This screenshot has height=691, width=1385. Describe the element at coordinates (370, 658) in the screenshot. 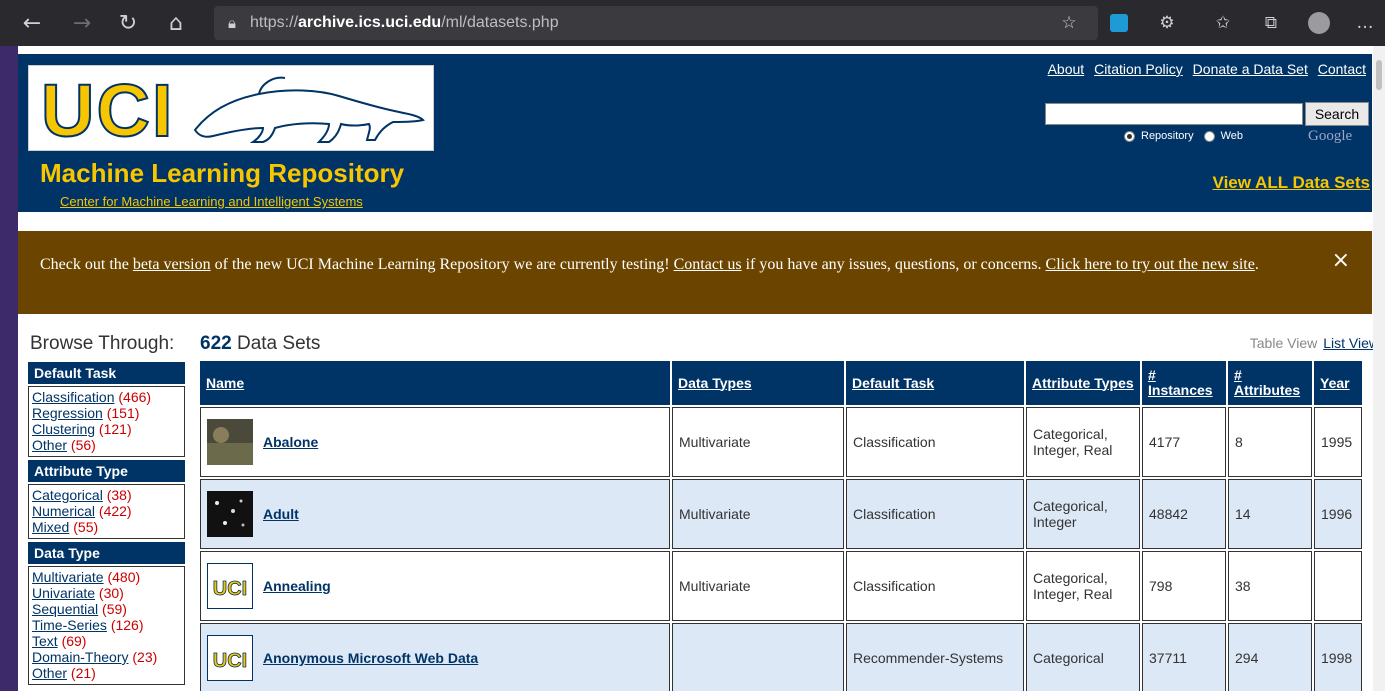

I see `dataset-name-link: Anonymous Microsoft Web Data` at that location.